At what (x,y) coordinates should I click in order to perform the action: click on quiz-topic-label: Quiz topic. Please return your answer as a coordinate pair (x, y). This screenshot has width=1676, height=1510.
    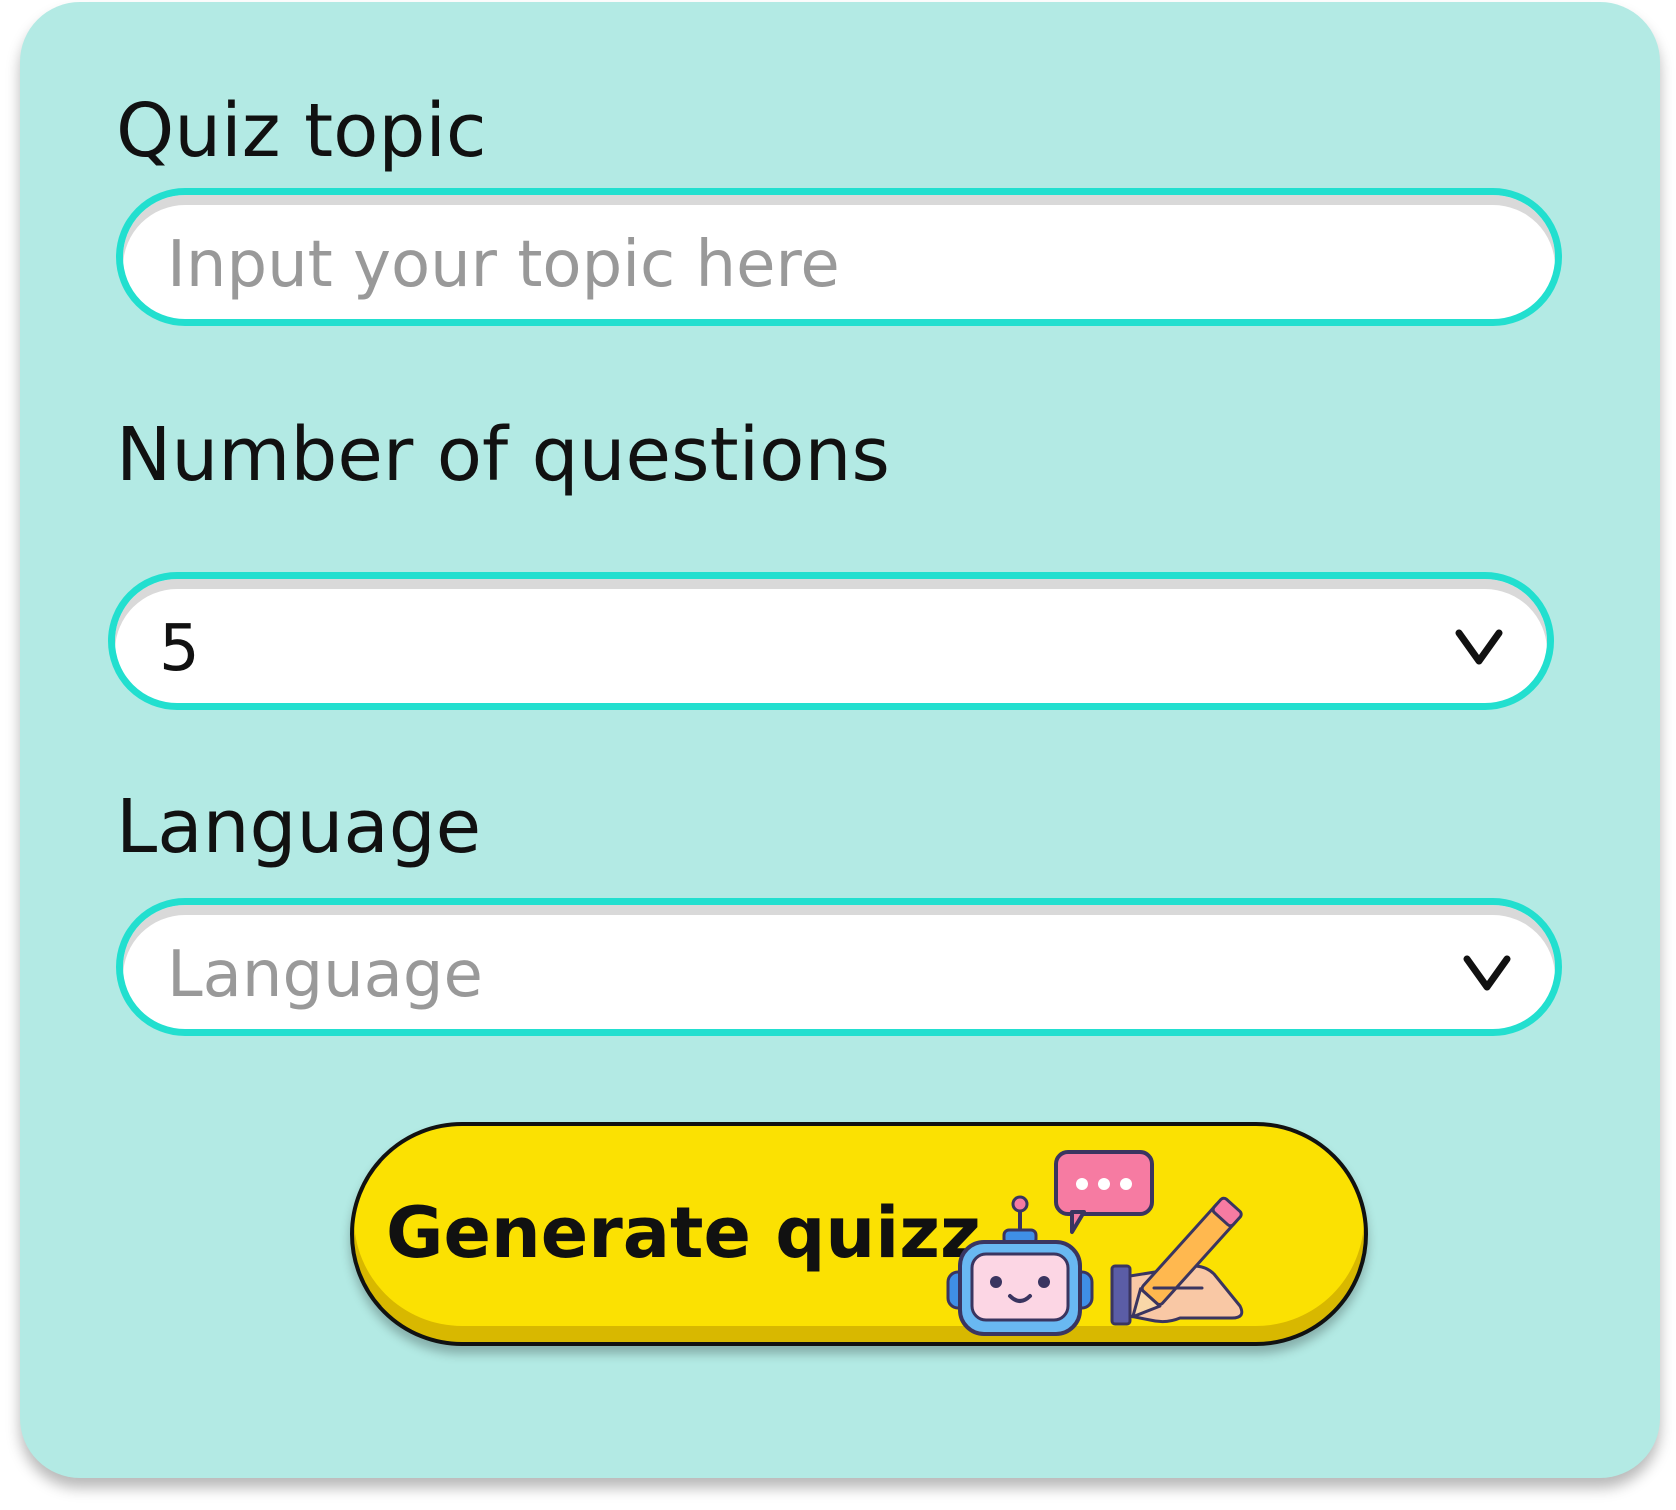
    Looking at the image, I should click on (301, 131).